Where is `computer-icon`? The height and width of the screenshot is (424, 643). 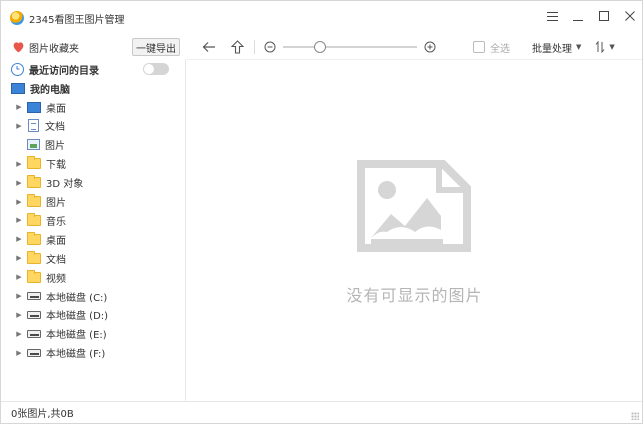 computer-icon is located at coordinates (18, 88).